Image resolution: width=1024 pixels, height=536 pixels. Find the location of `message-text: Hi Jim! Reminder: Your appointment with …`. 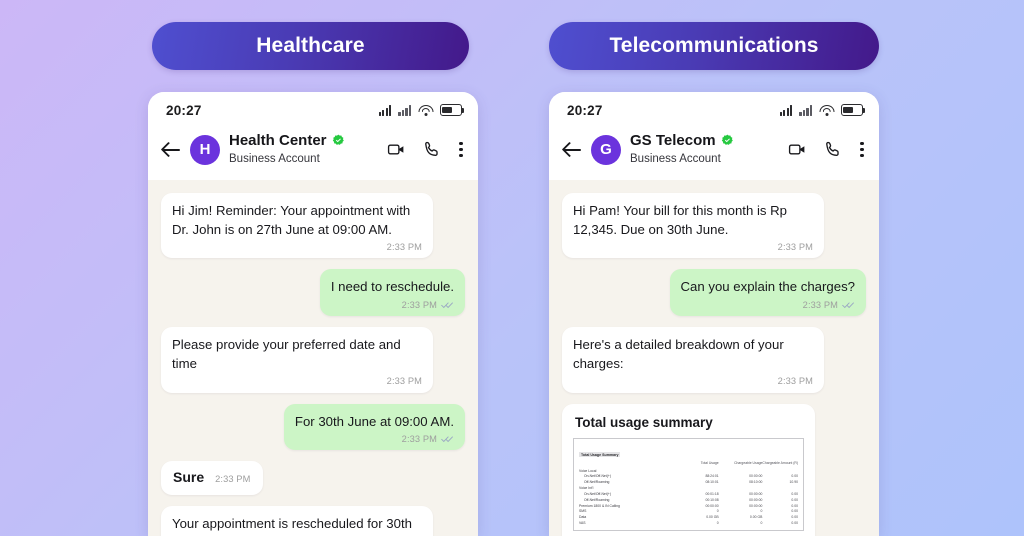

message-text: Hi Jim! Reminder: Your appointment with … is located at coordinates (291, 220).